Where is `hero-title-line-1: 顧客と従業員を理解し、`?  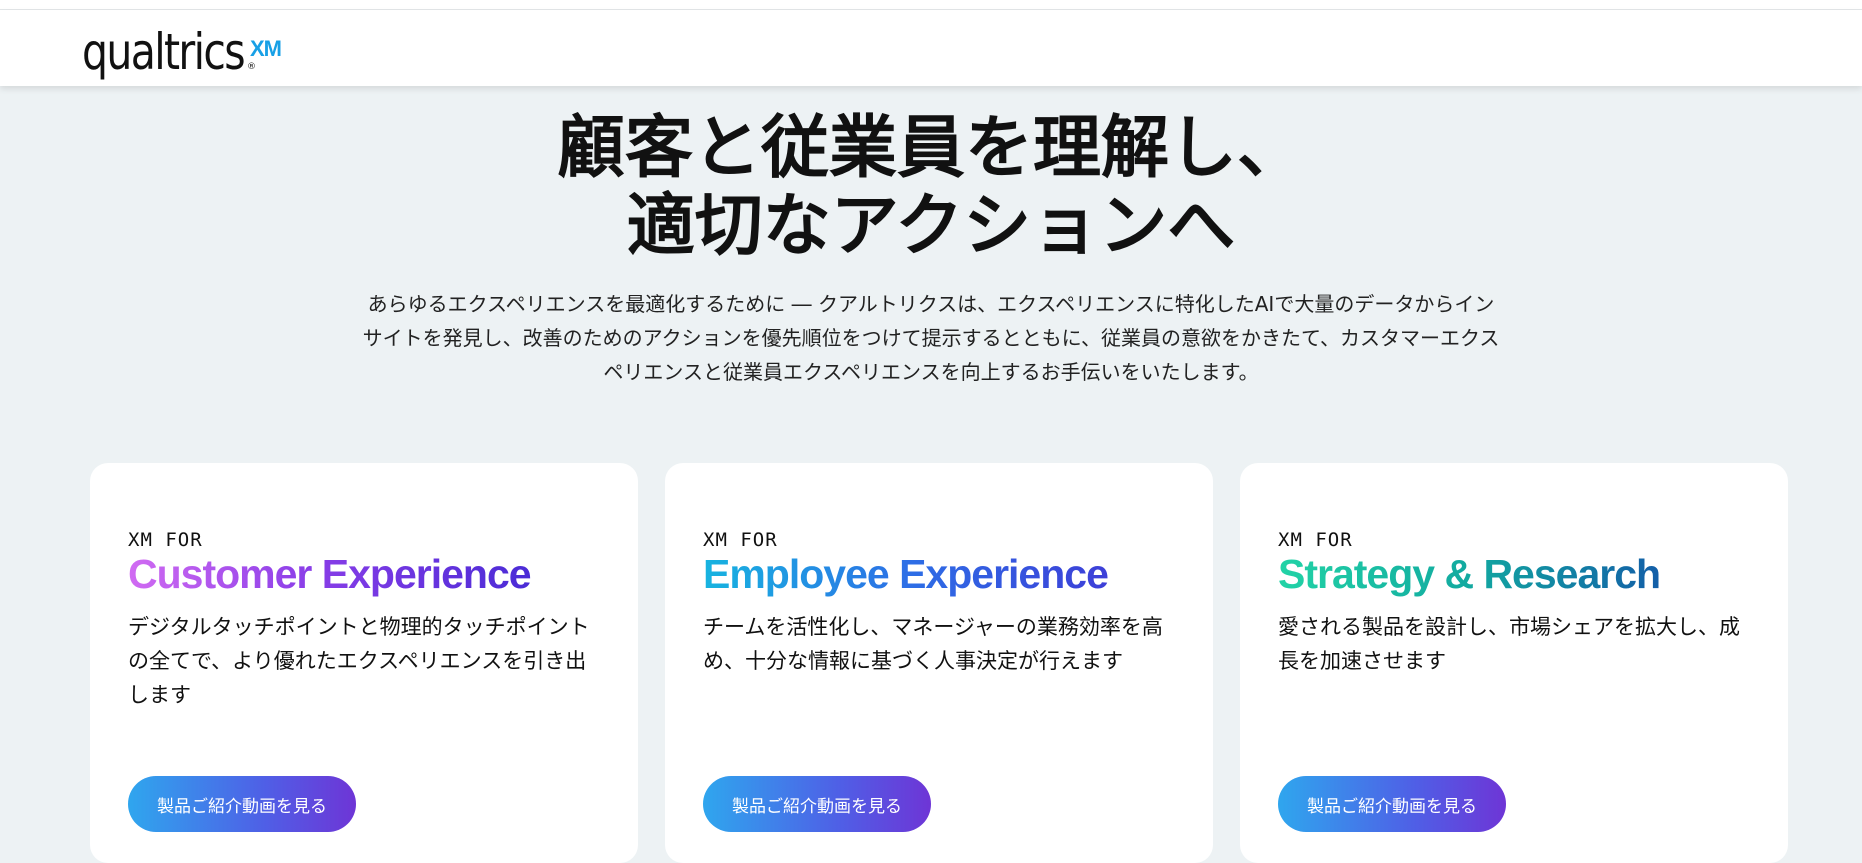
hero-title-line-1: 顧客と従業員を理解し、 is located at coordinates (930, 148).